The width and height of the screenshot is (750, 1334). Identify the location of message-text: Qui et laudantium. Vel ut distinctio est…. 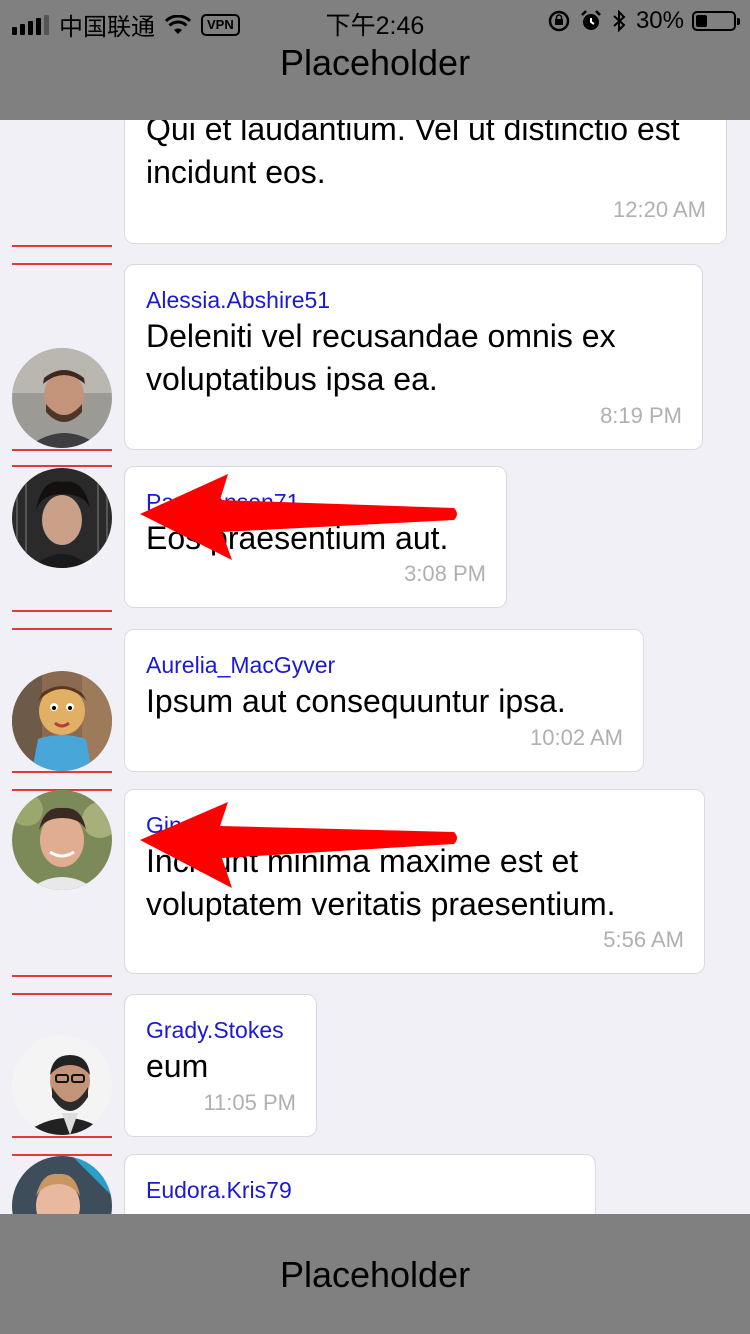
(413, 155).